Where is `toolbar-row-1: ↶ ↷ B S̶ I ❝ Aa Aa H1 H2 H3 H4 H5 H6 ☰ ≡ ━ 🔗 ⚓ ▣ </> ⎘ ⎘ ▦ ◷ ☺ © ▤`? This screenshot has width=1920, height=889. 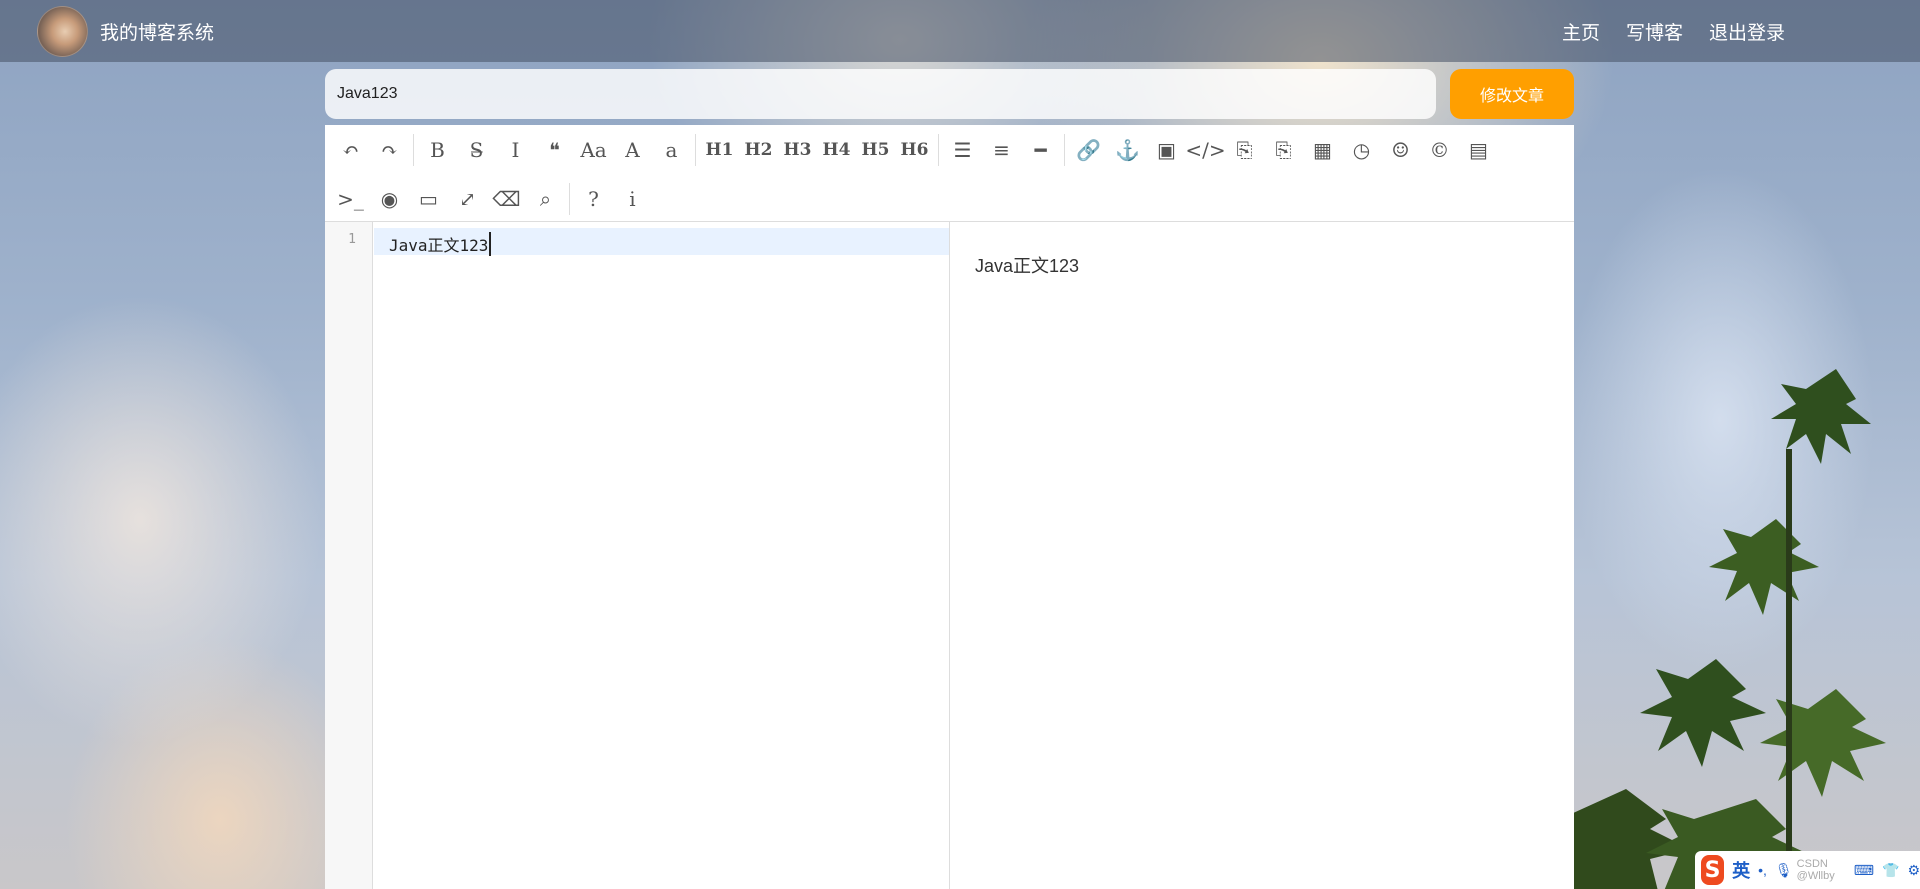 toolbar-row-1: ↶ ↷ B S̶ I ❝ Aa Aa H1 H2 H3 H4 H5 H6 ☰ ≡ ━ 🔗 ⚓ ▣ </> ⎘ ⎘ ▦ ◷ ☺ © ▤ is located at coordinates (914, 150).